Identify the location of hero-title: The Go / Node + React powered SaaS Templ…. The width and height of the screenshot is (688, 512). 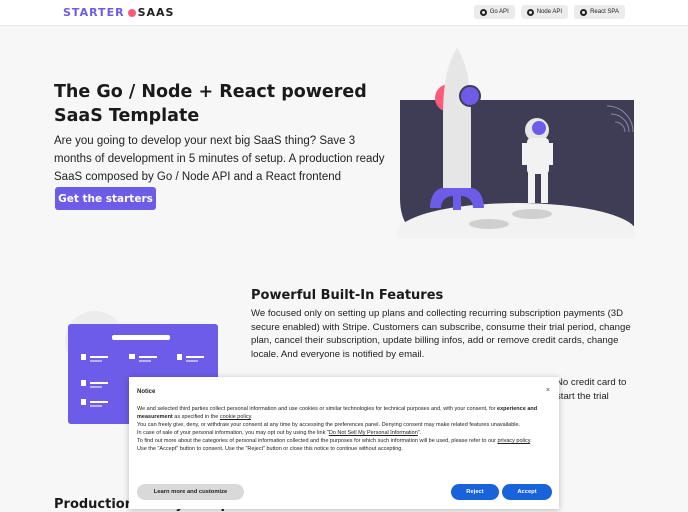
(210, 104).